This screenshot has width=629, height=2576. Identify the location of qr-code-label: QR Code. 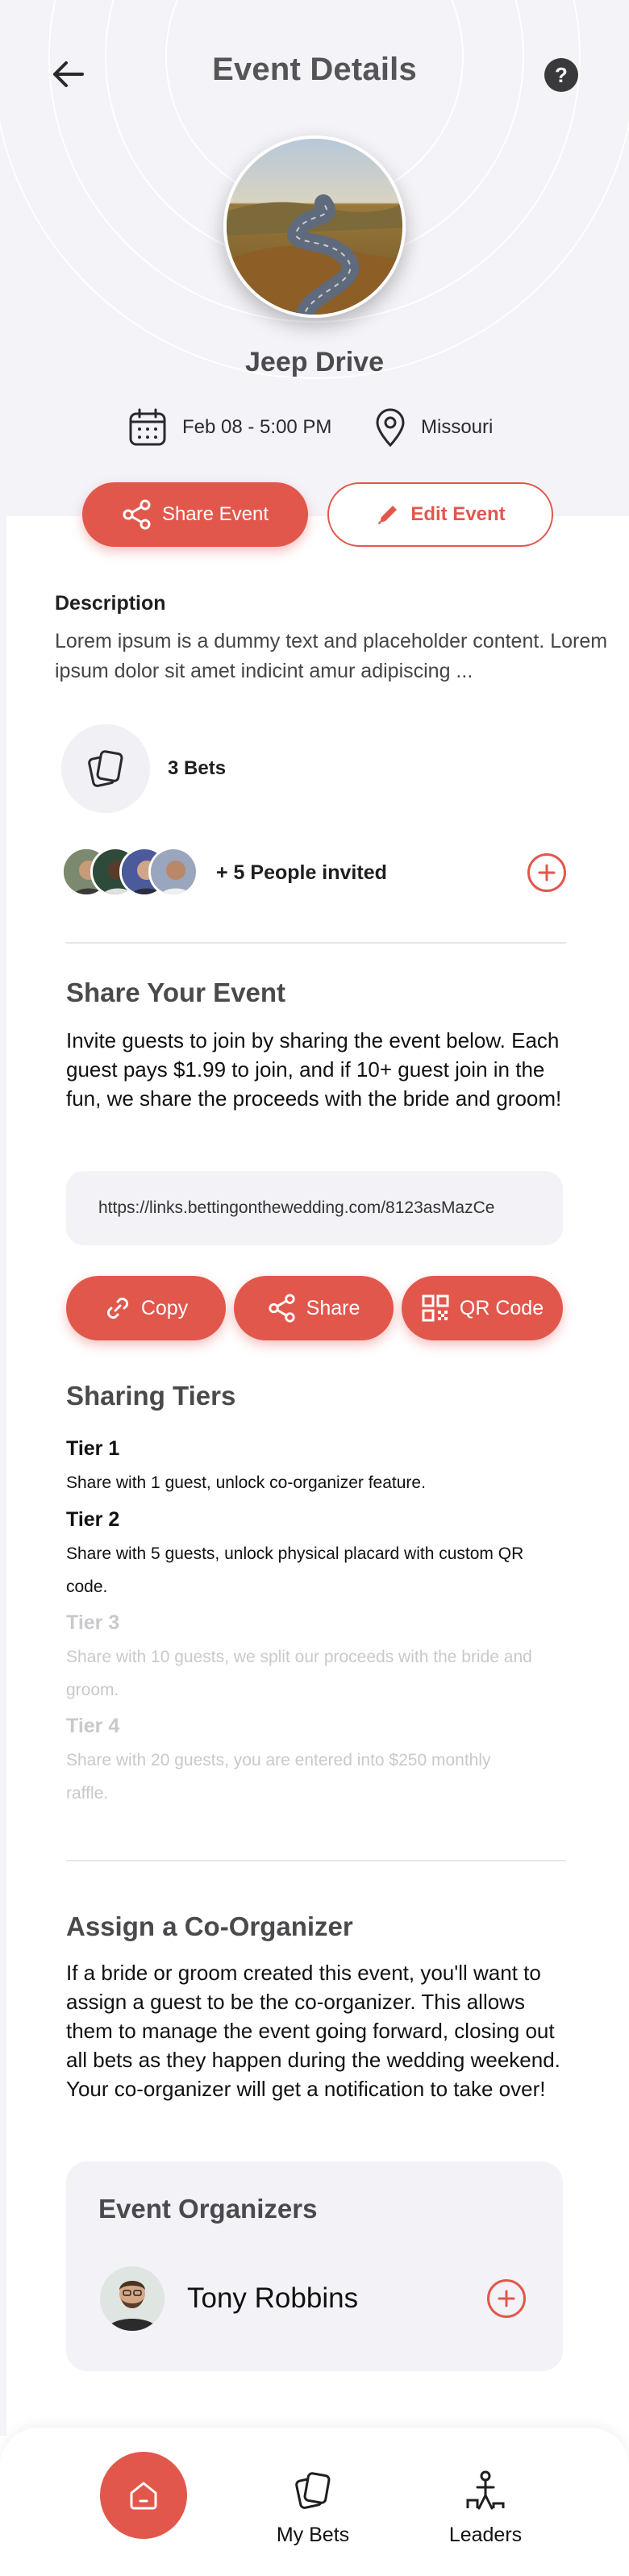
(501, 1307).